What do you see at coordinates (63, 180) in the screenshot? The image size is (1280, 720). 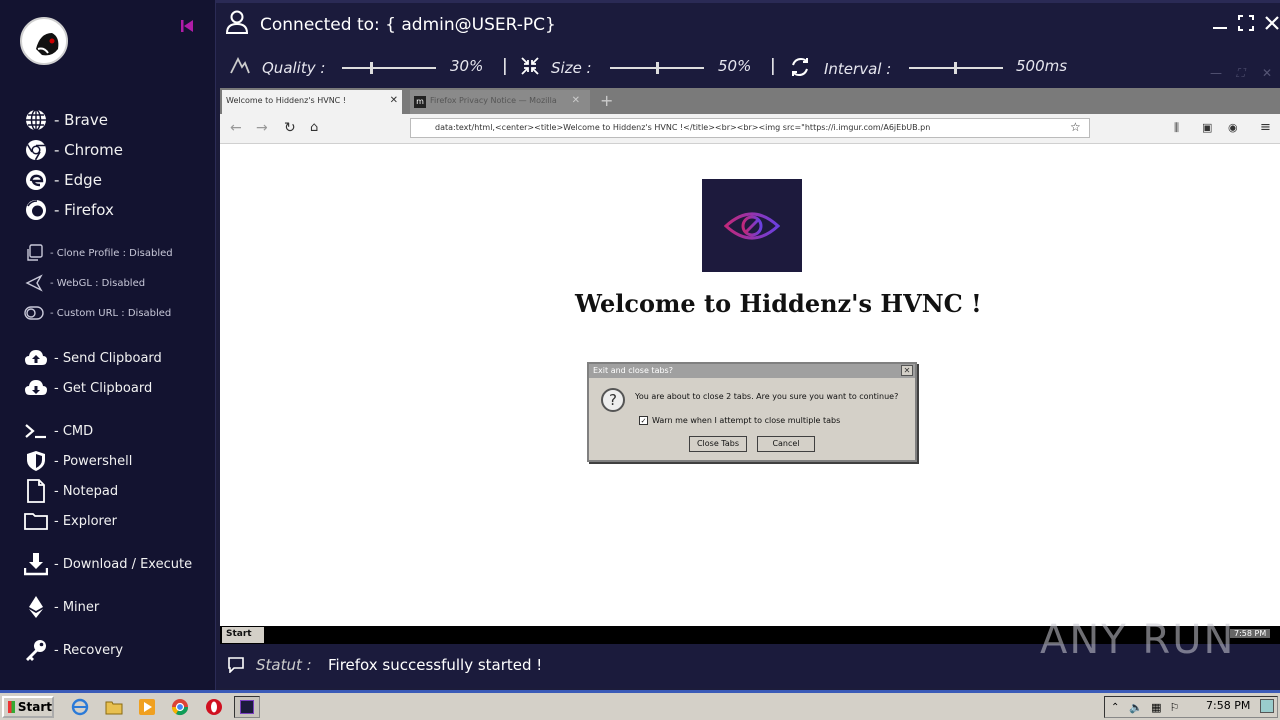 I see `sidebar-item-edge: - Edge` at bounding box center [63, 180].